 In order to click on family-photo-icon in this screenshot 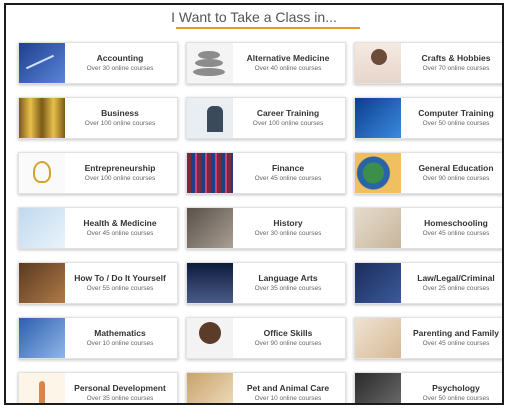, I will do `click(378, 338)`.